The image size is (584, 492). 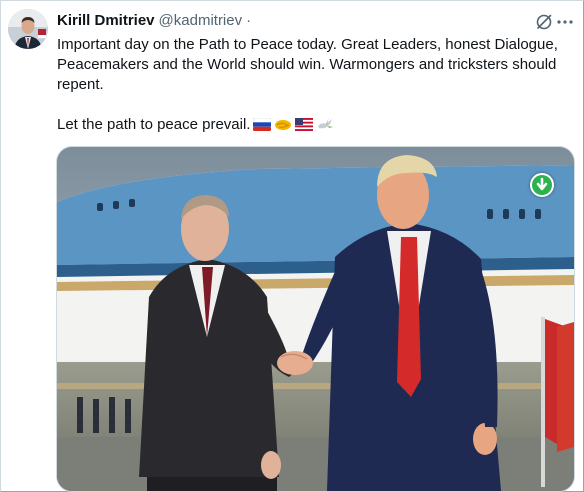 What do you see at coordinates (304, 127) in the screenshot?
I see `usa-flag-icon` at bounding box center [304, 127].